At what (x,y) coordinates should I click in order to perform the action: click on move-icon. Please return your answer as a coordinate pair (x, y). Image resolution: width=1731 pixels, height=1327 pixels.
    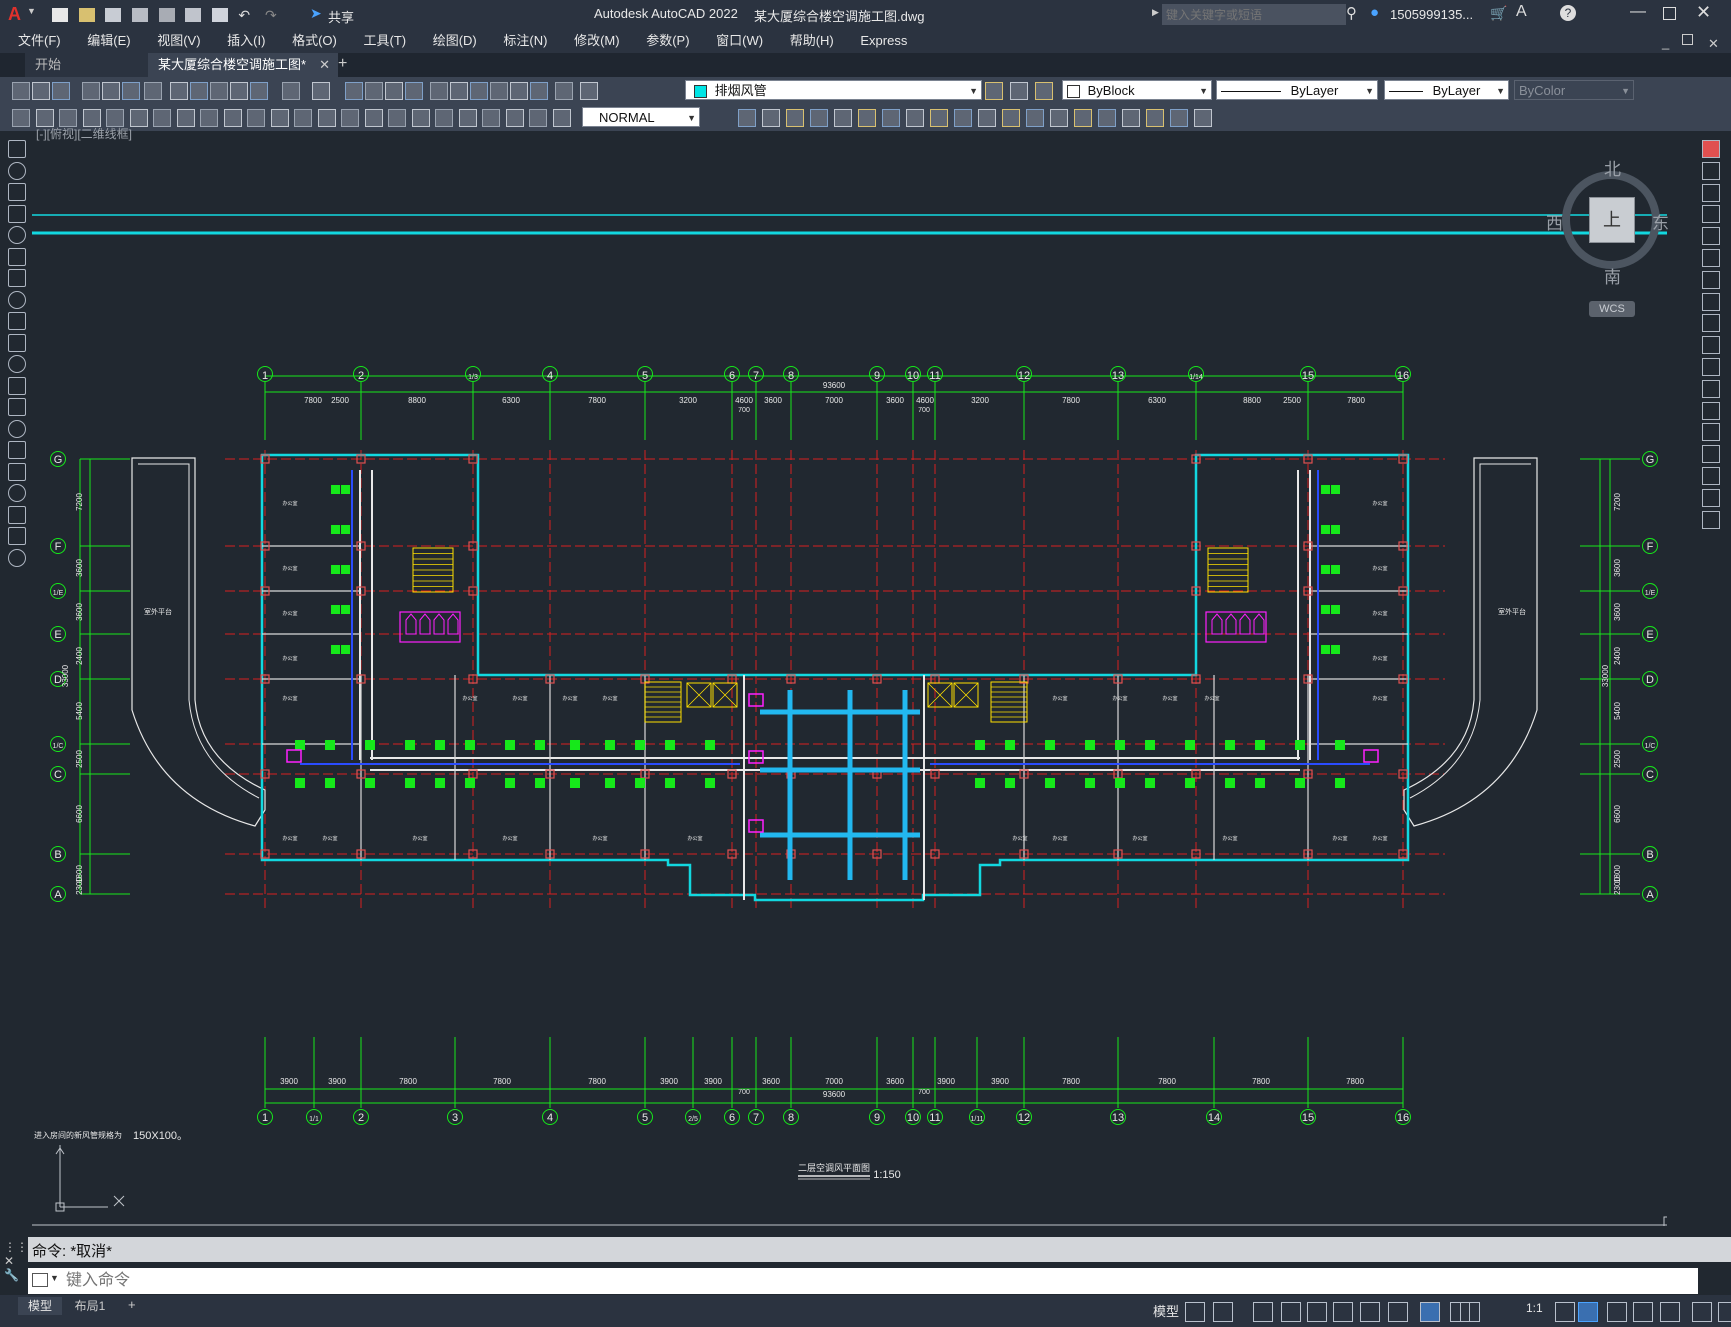
    Looking at the image, I should click on (1711, 258).